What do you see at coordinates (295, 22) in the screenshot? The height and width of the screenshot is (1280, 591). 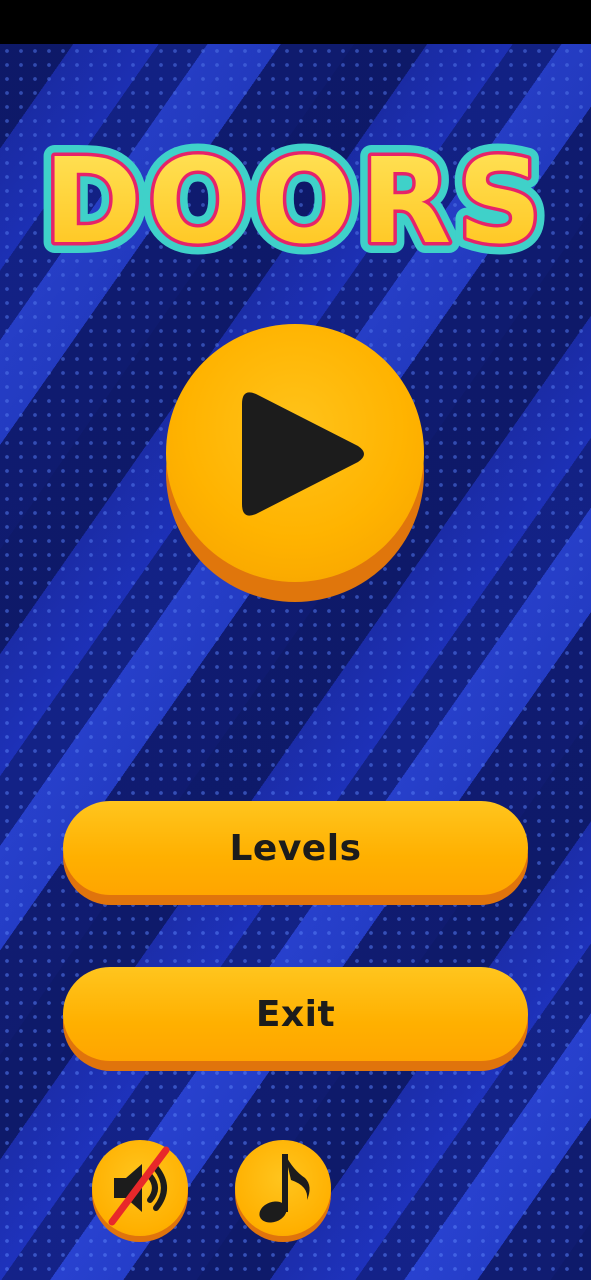 I see `status-bar` at bounding box center [295, 22].